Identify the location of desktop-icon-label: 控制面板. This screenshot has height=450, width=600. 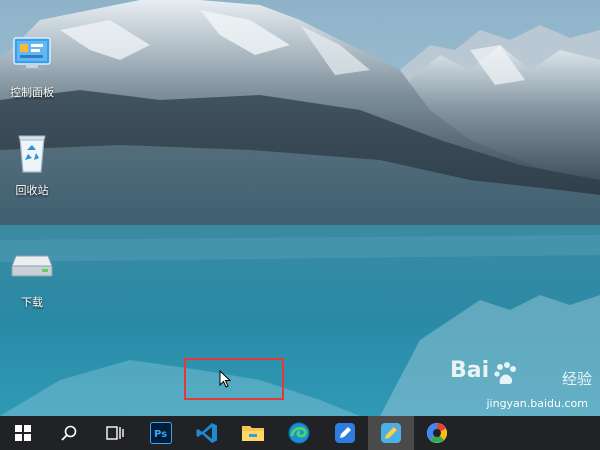
(32, 92).